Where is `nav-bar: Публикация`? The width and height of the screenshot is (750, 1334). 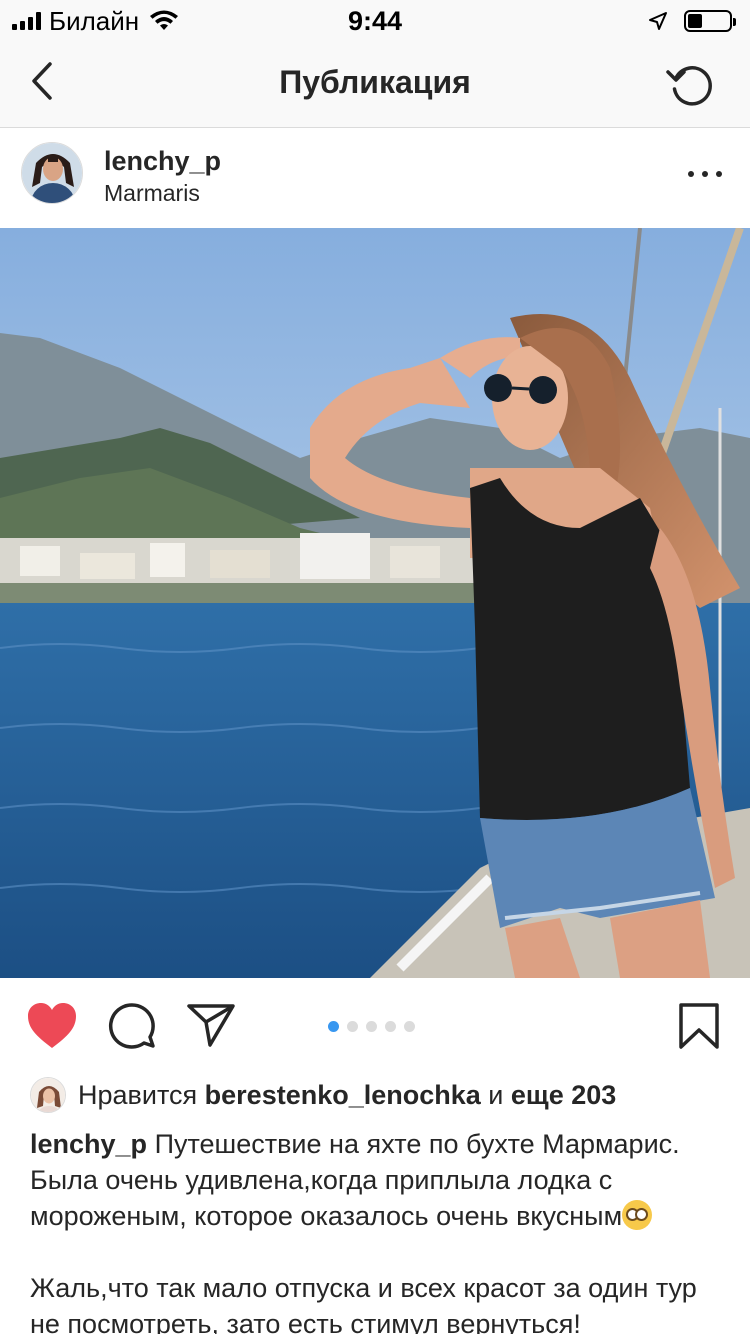 nav-bar: Публикация is located at coordinates (375, 84).